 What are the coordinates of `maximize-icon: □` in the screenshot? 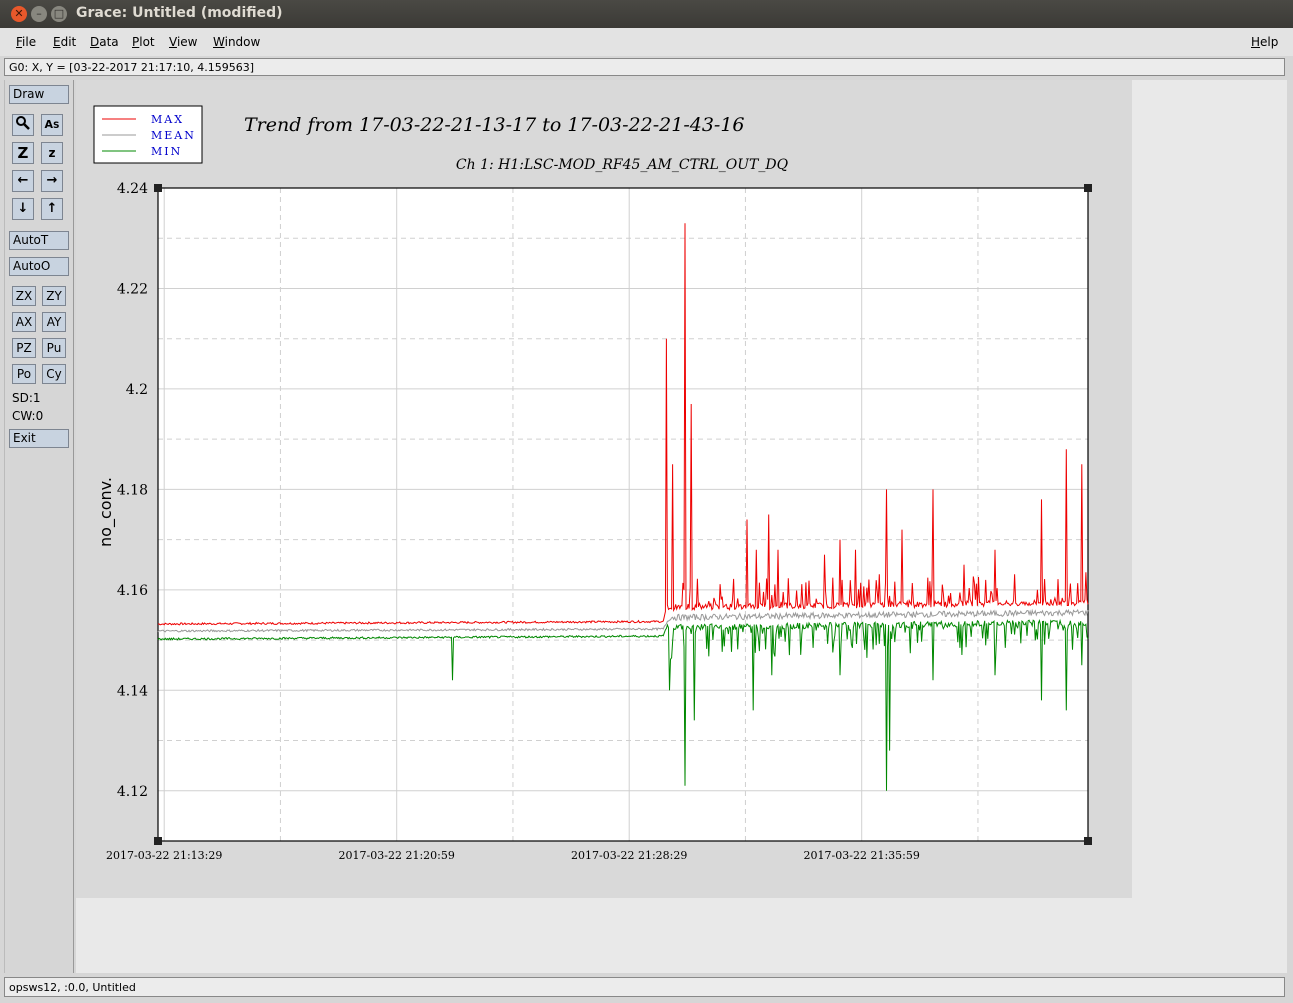 It's located at (59, 14).